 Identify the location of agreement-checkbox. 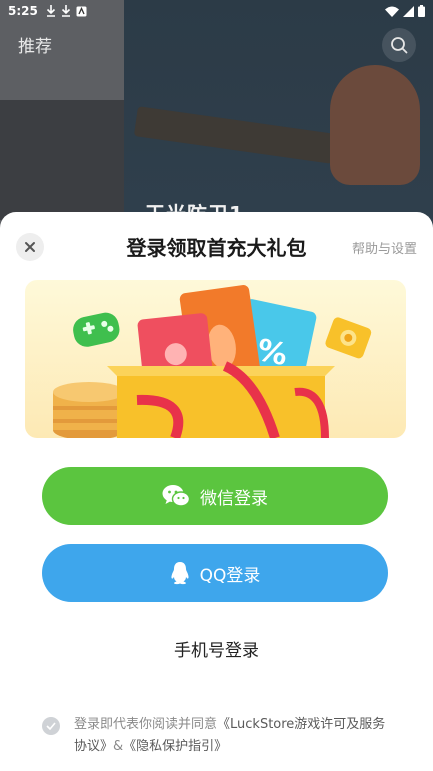
(51, 726).